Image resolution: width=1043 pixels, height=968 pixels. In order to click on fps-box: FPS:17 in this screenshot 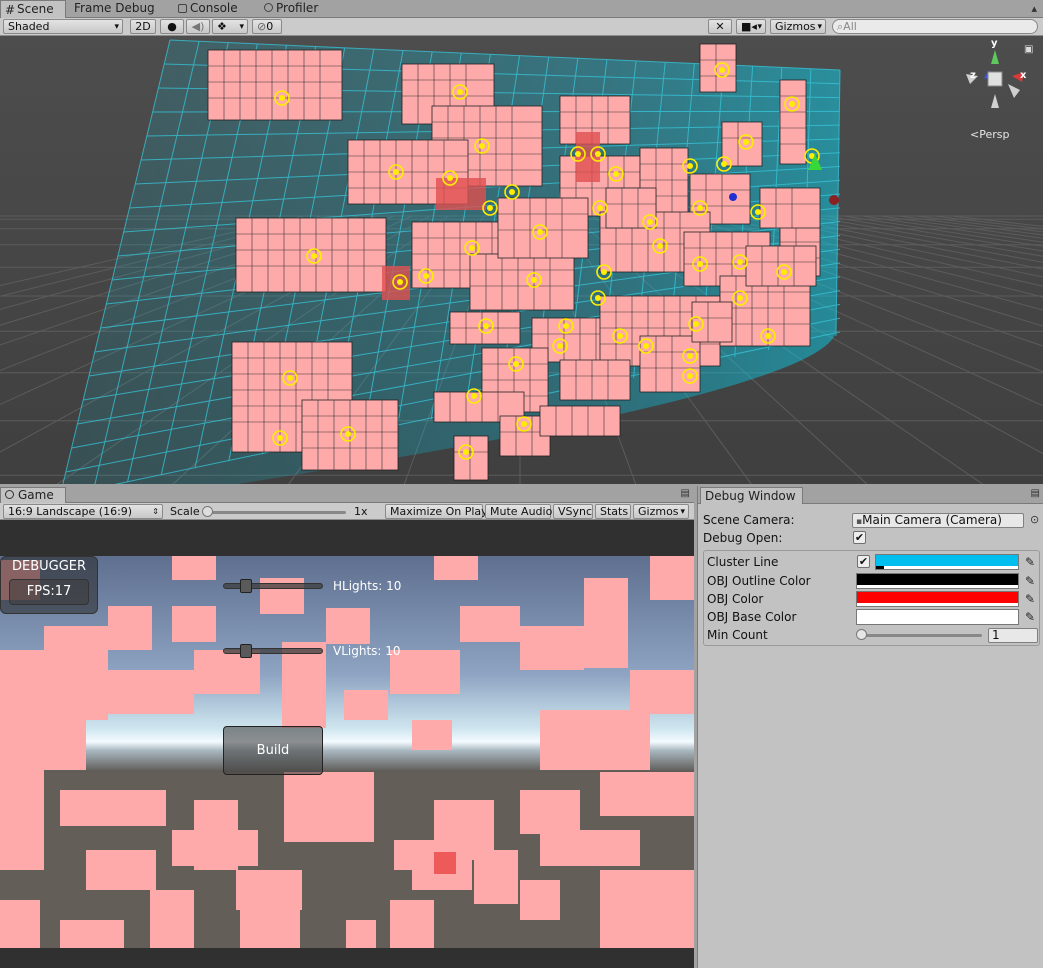, I will do `click(49, 592)`.